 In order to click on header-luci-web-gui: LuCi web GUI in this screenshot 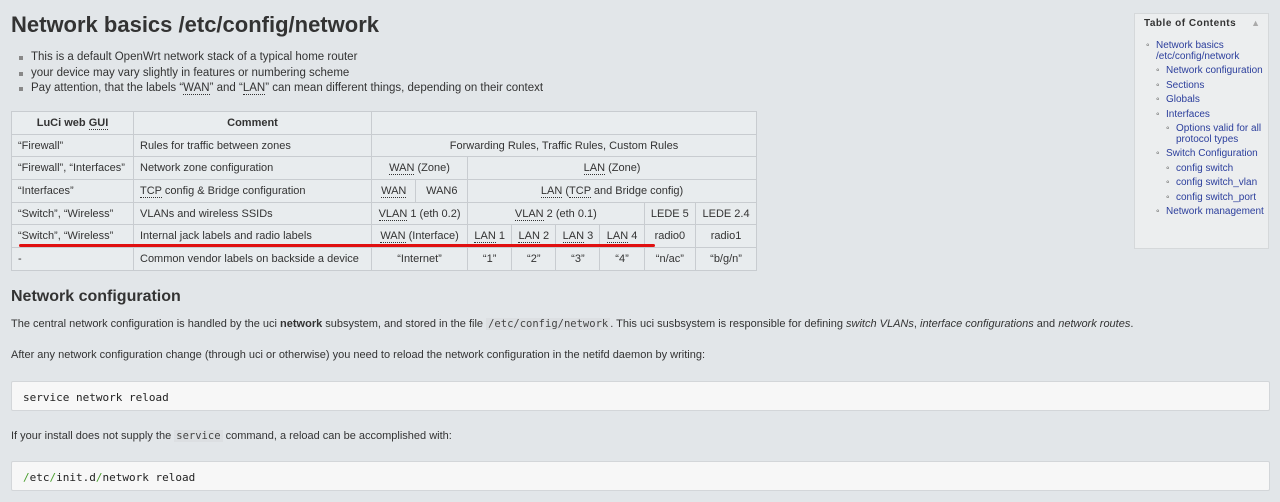, I will do `click(72, 123)`.